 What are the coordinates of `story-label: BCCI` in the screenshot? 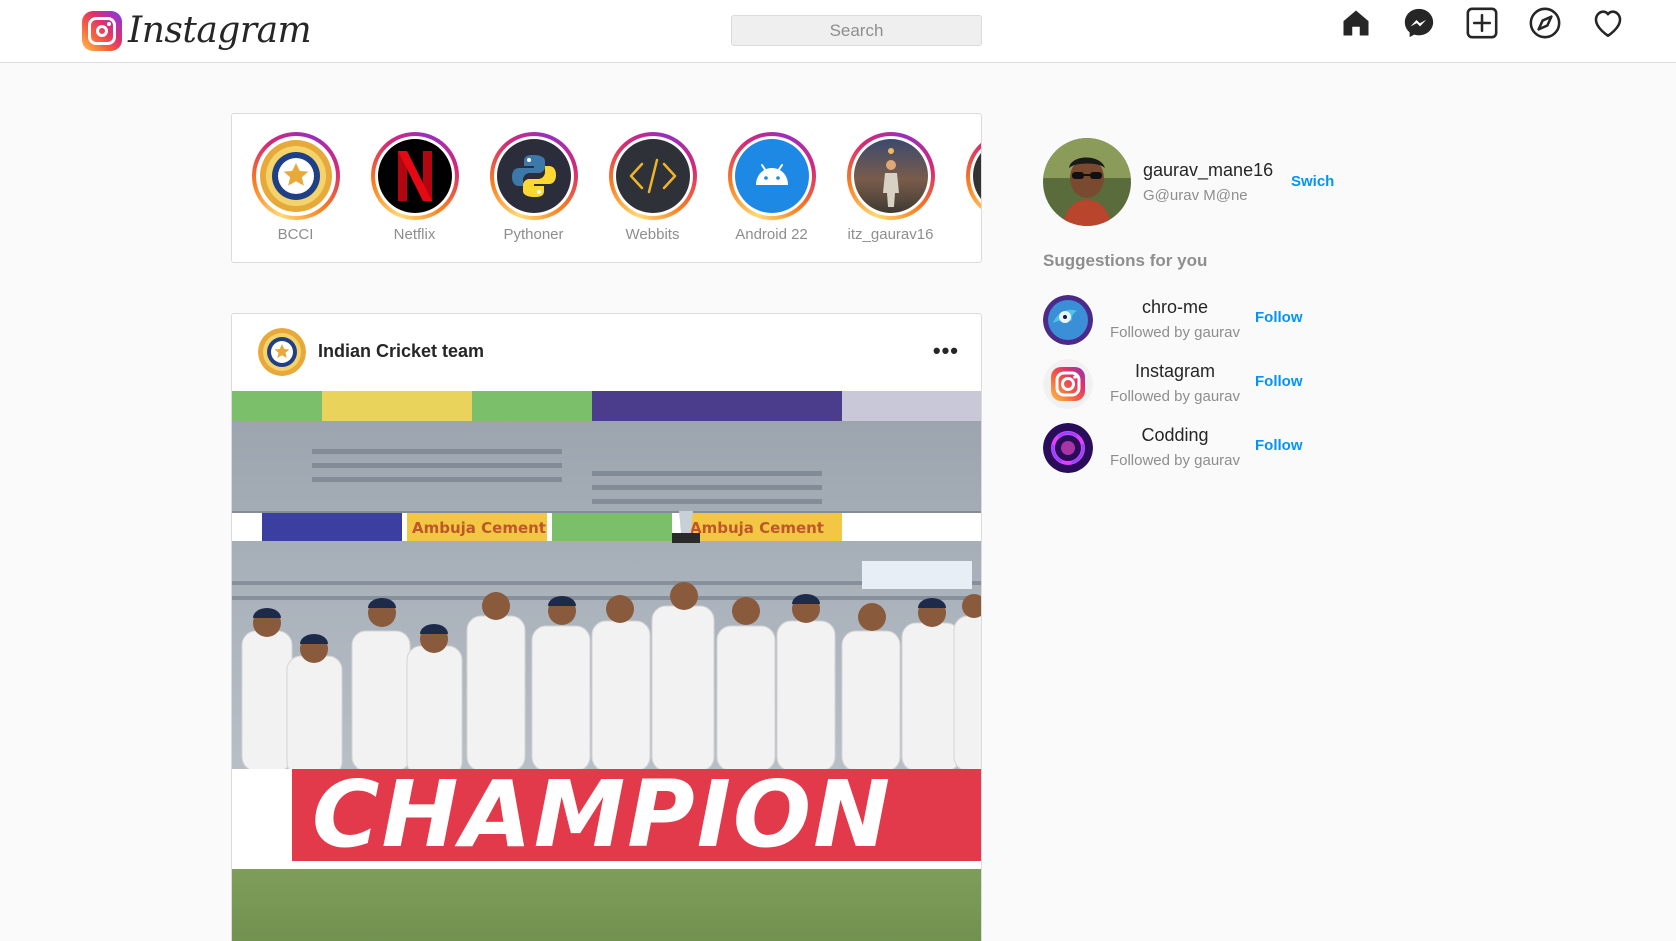 It's located at (295, 234).